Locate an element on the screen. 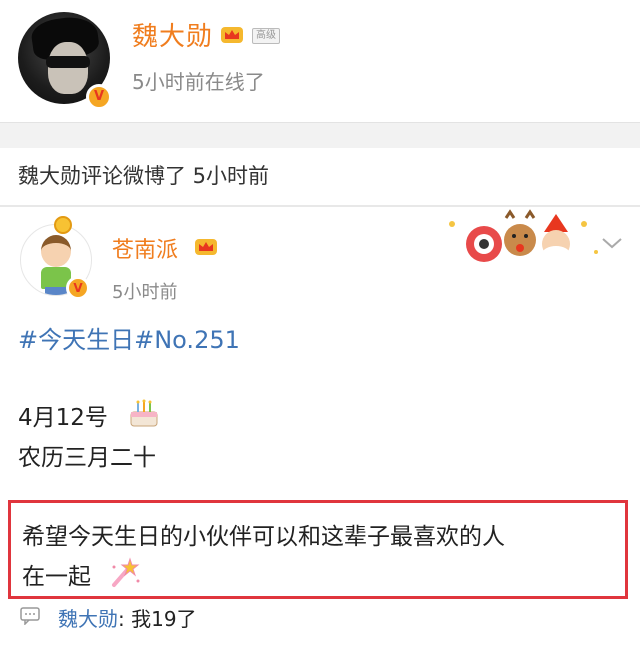 The width and height of the screenshot is (640, 649). magic-wand-icon is located at coordinates (126, 572).